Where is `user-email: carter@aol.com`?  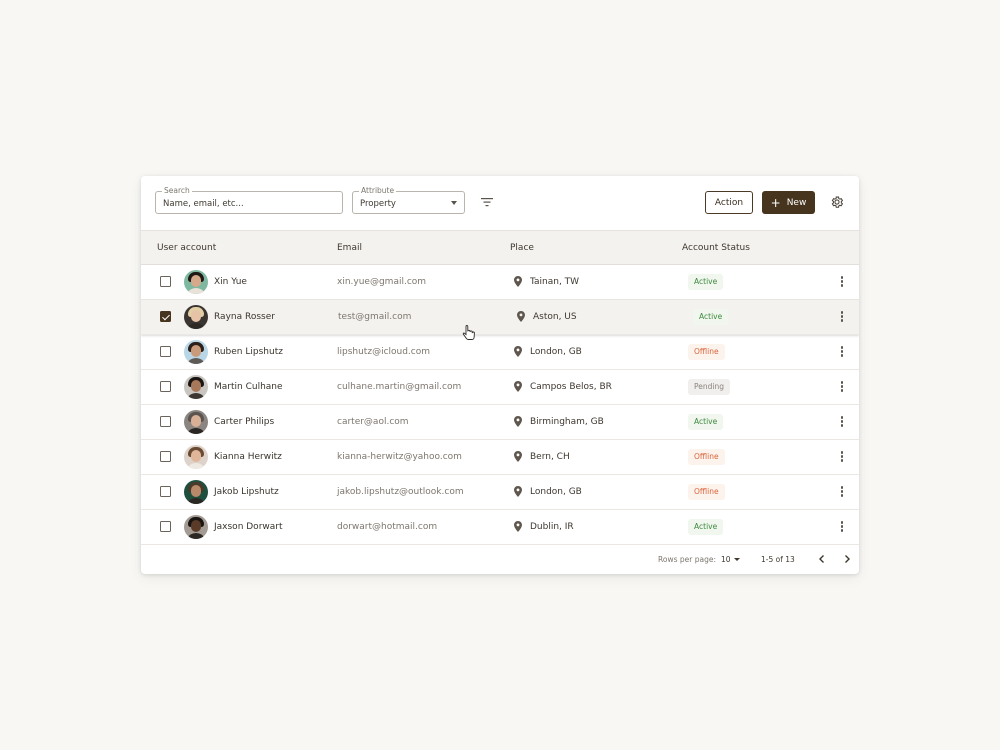
user-email: carter@aol.com is located at coordinates (373, 422).